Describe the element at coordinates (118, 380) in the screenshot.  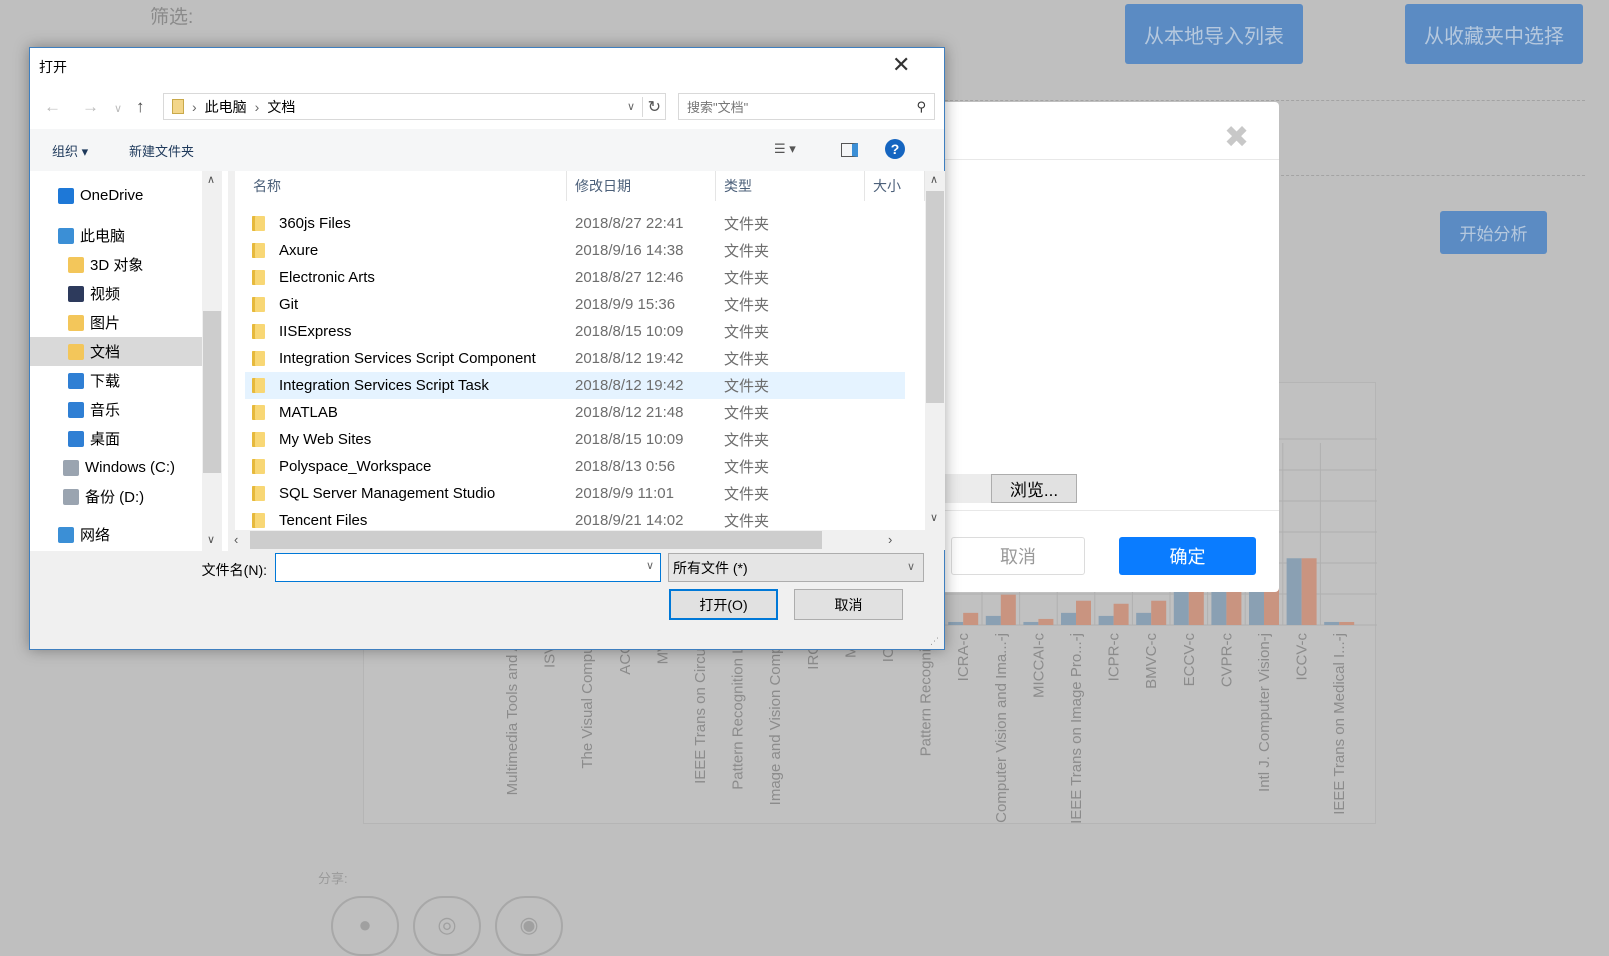
I see `nav-item: 下载` at that location.